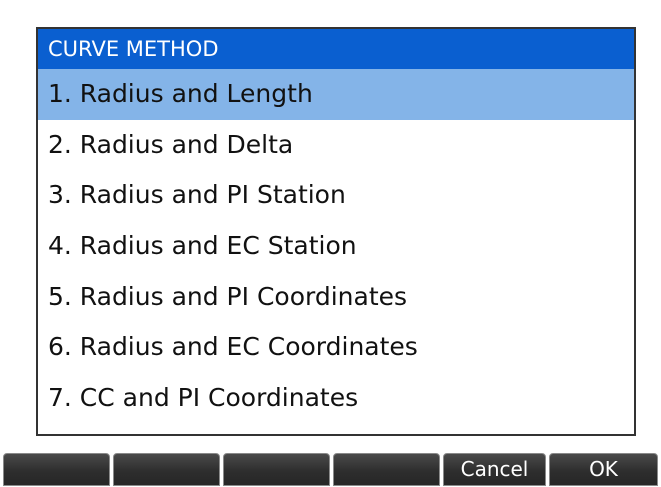 The width and height of the screenshot is (661, 487). I want to click on menu-item-radius-and-ec-station: 4. Radius and EC Station, so click(336, 246).